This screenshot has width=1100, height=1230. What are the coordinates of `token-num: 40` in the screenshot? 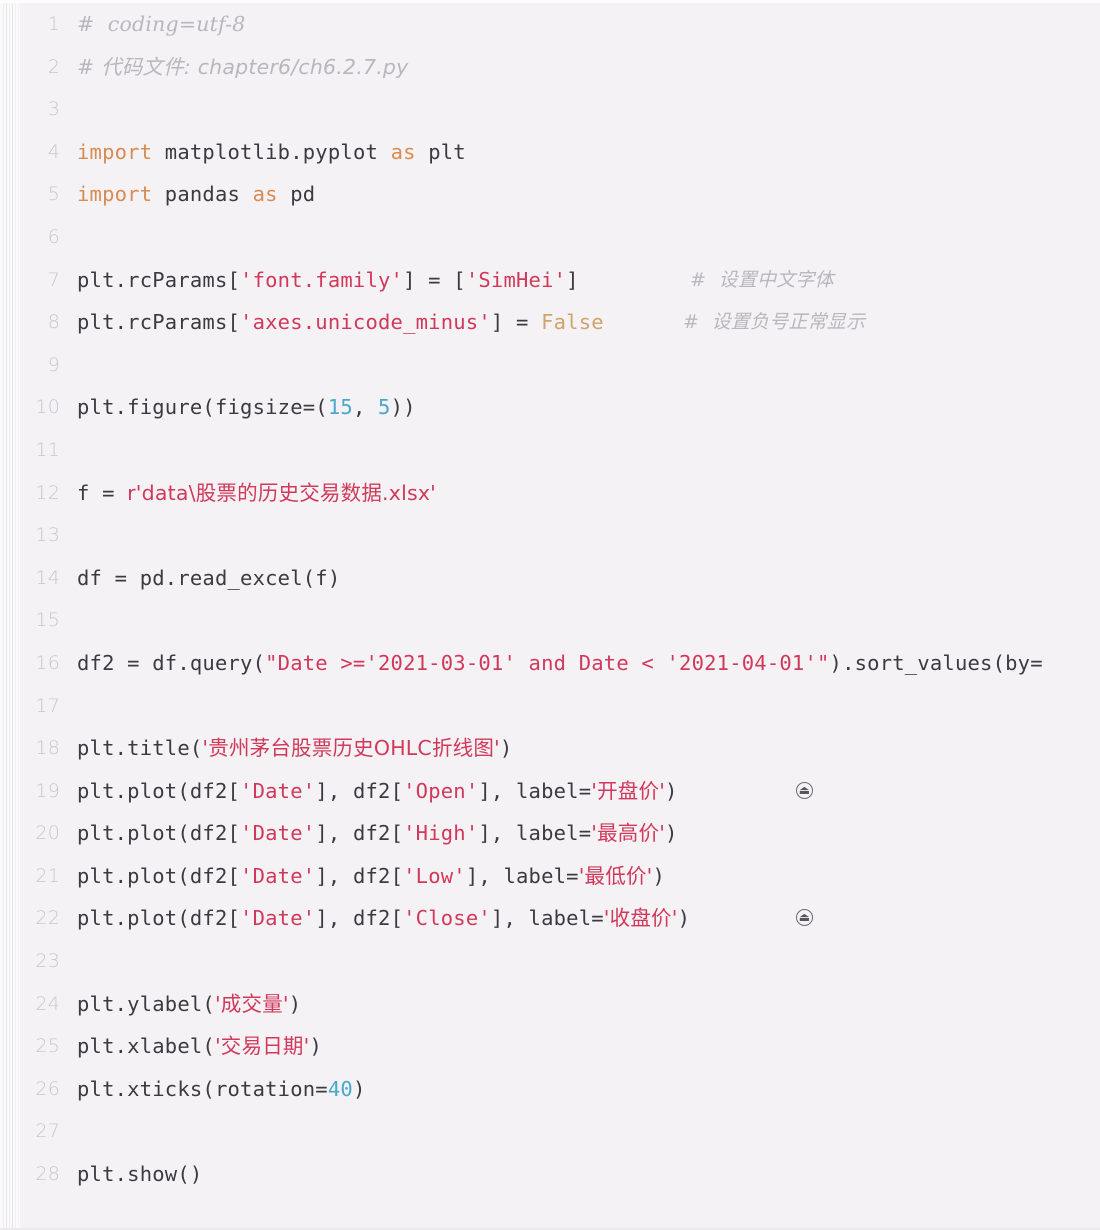 It's located at (340, 1088).